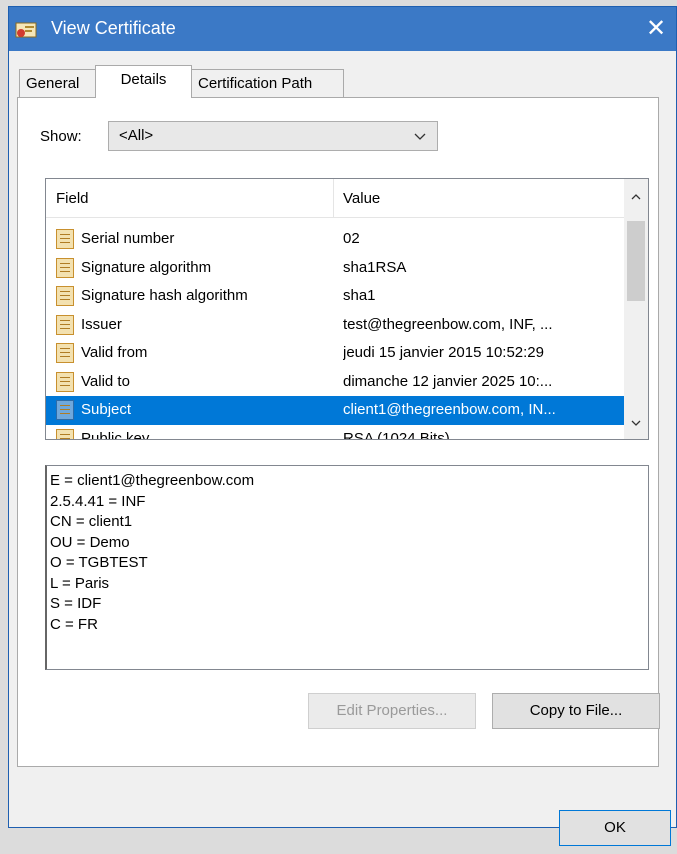 The image size is (677, 854). I want to click on list-item: Public key RSA (1024 Bits), so click(335, 432).